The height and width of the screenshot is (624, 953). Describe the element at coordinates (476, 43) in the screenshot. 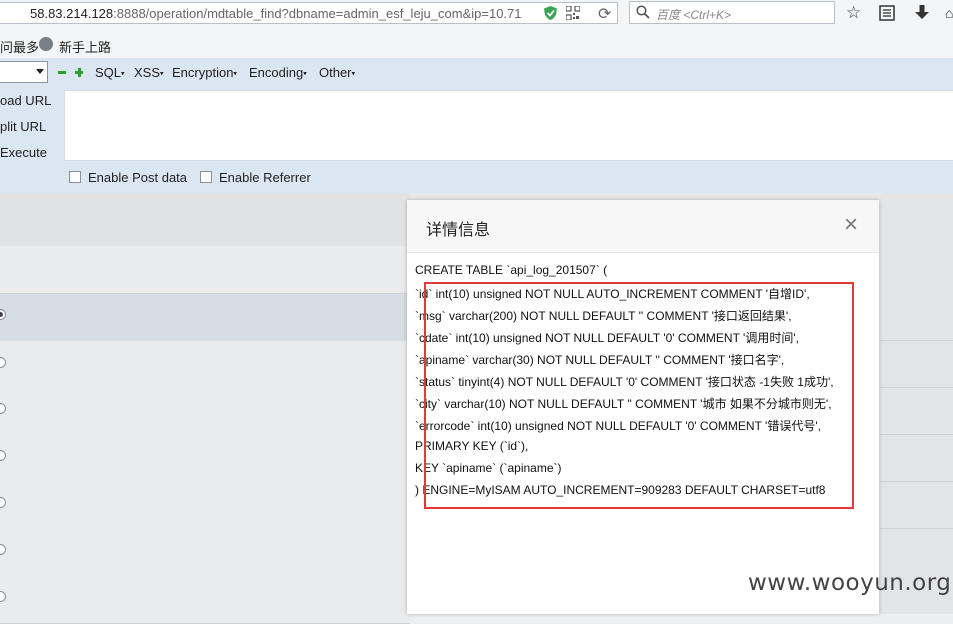

I see `bookmarks-bar` at that location.